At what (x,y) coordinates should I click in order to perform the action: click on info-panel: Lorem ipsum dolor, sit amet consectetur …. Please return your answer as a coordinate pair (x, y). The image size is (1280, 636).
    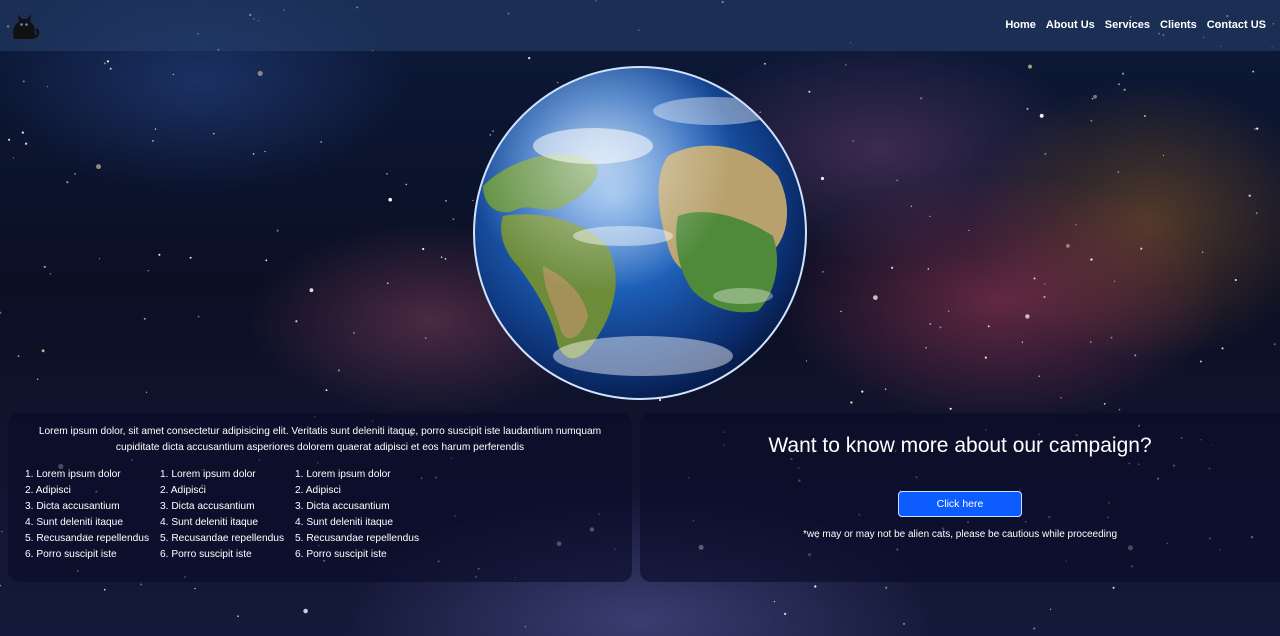
    Looking at the image, I should click on (320, 497).